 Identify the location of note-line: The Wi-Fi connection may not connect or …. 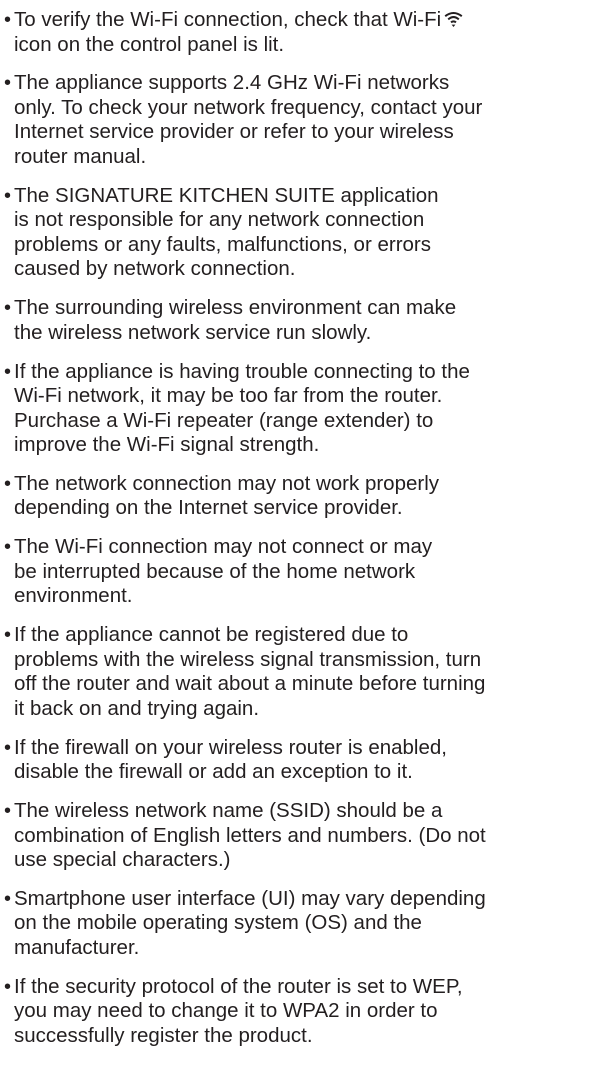
(223, 547).